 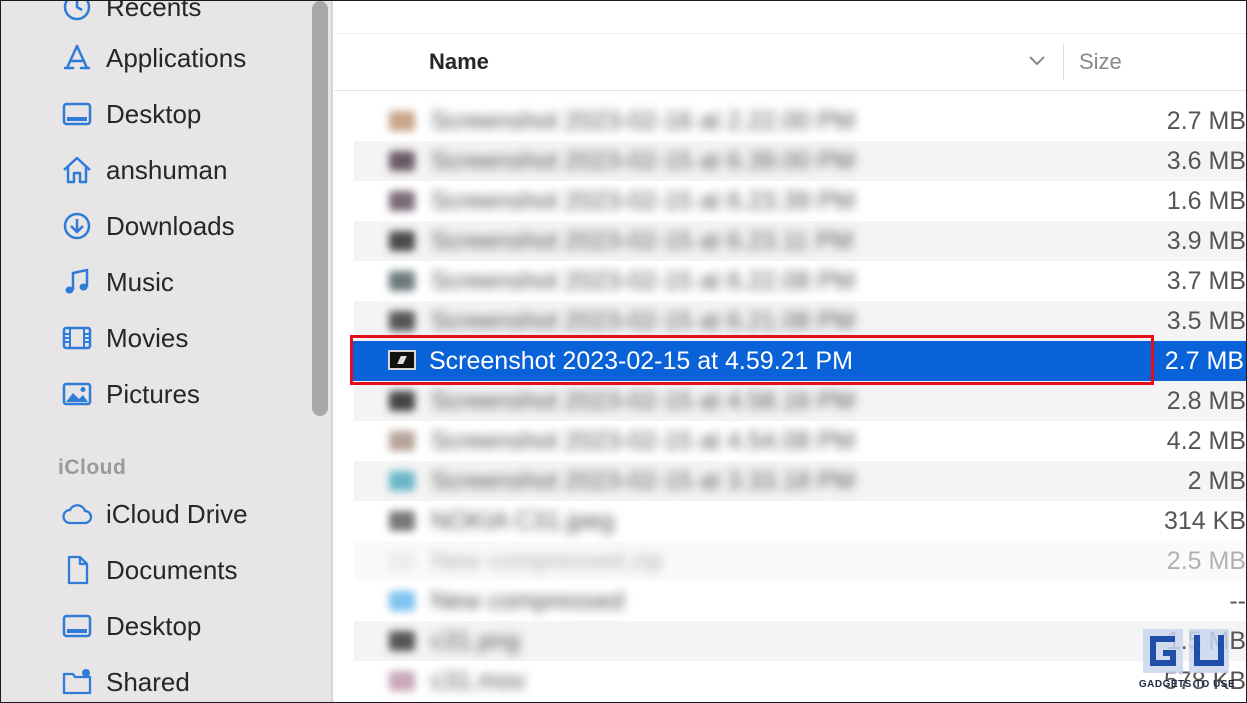 I want to click on sidebar-item-icloud-drive: iCloud Drive, so click(x=154, y=514).